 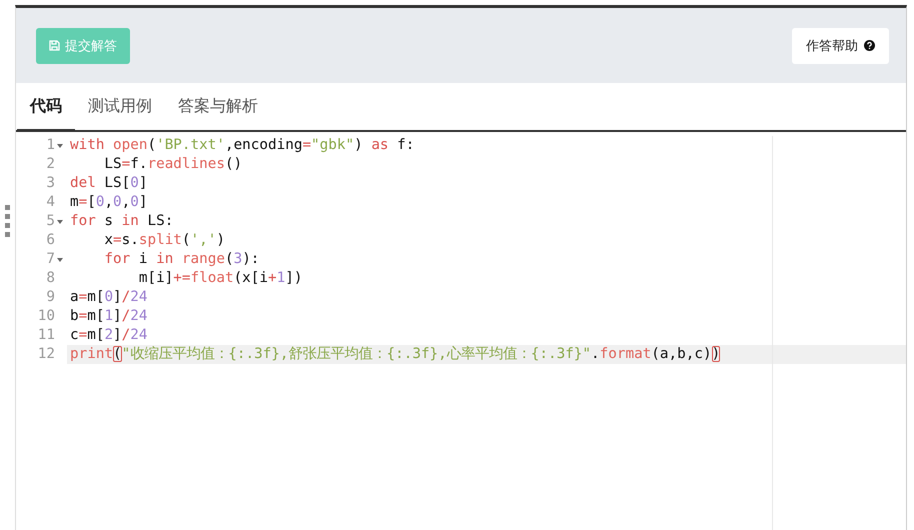 I want to click on tab: 测试用例, so click(x=120, y=107).